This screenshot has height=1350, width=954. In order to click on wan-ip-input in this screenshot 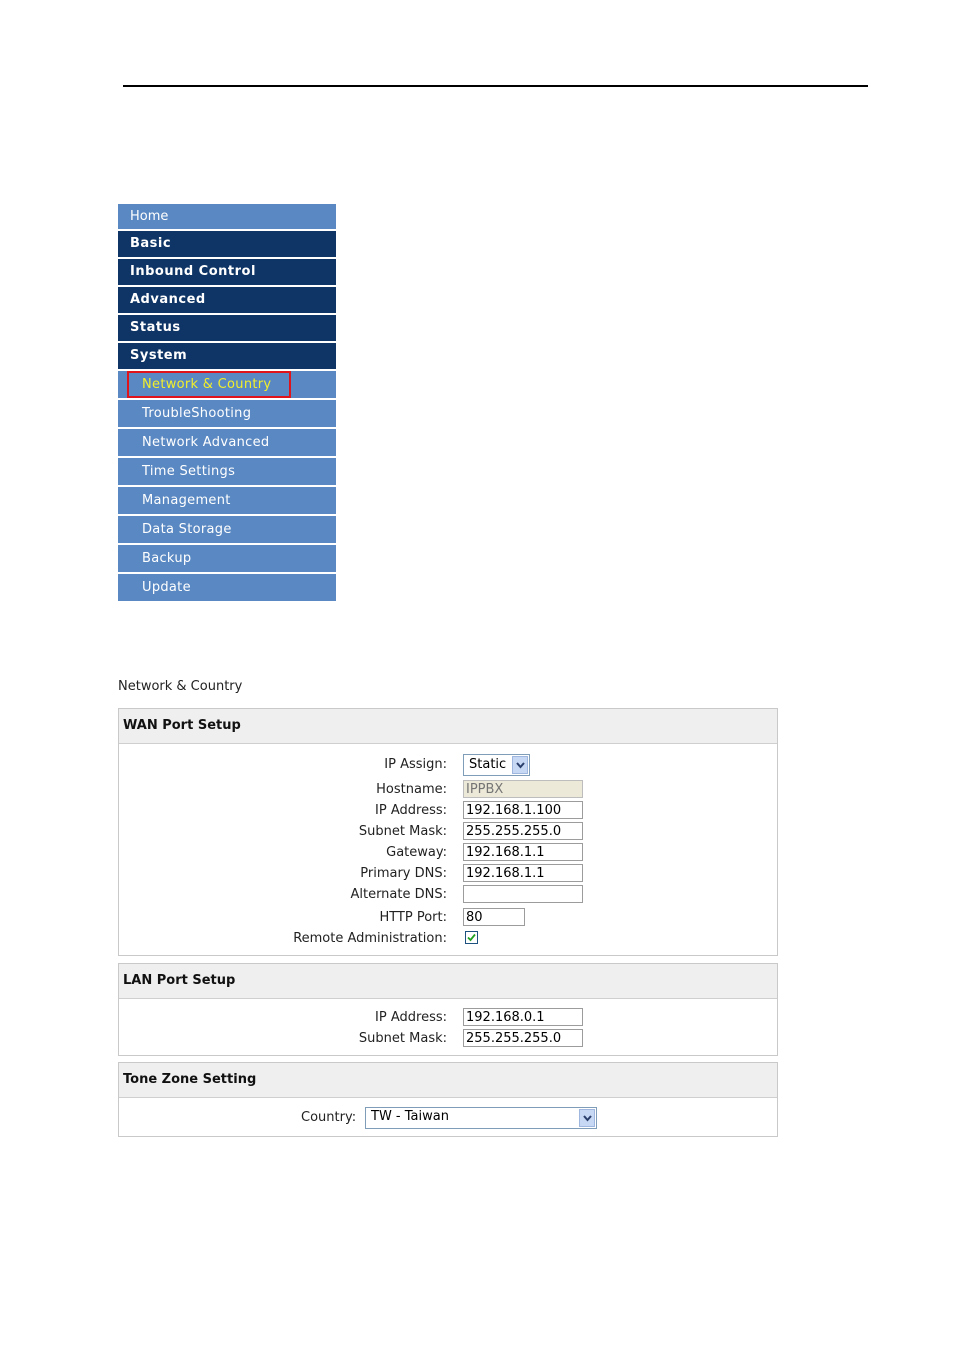, I will do `click(523, 810)`.